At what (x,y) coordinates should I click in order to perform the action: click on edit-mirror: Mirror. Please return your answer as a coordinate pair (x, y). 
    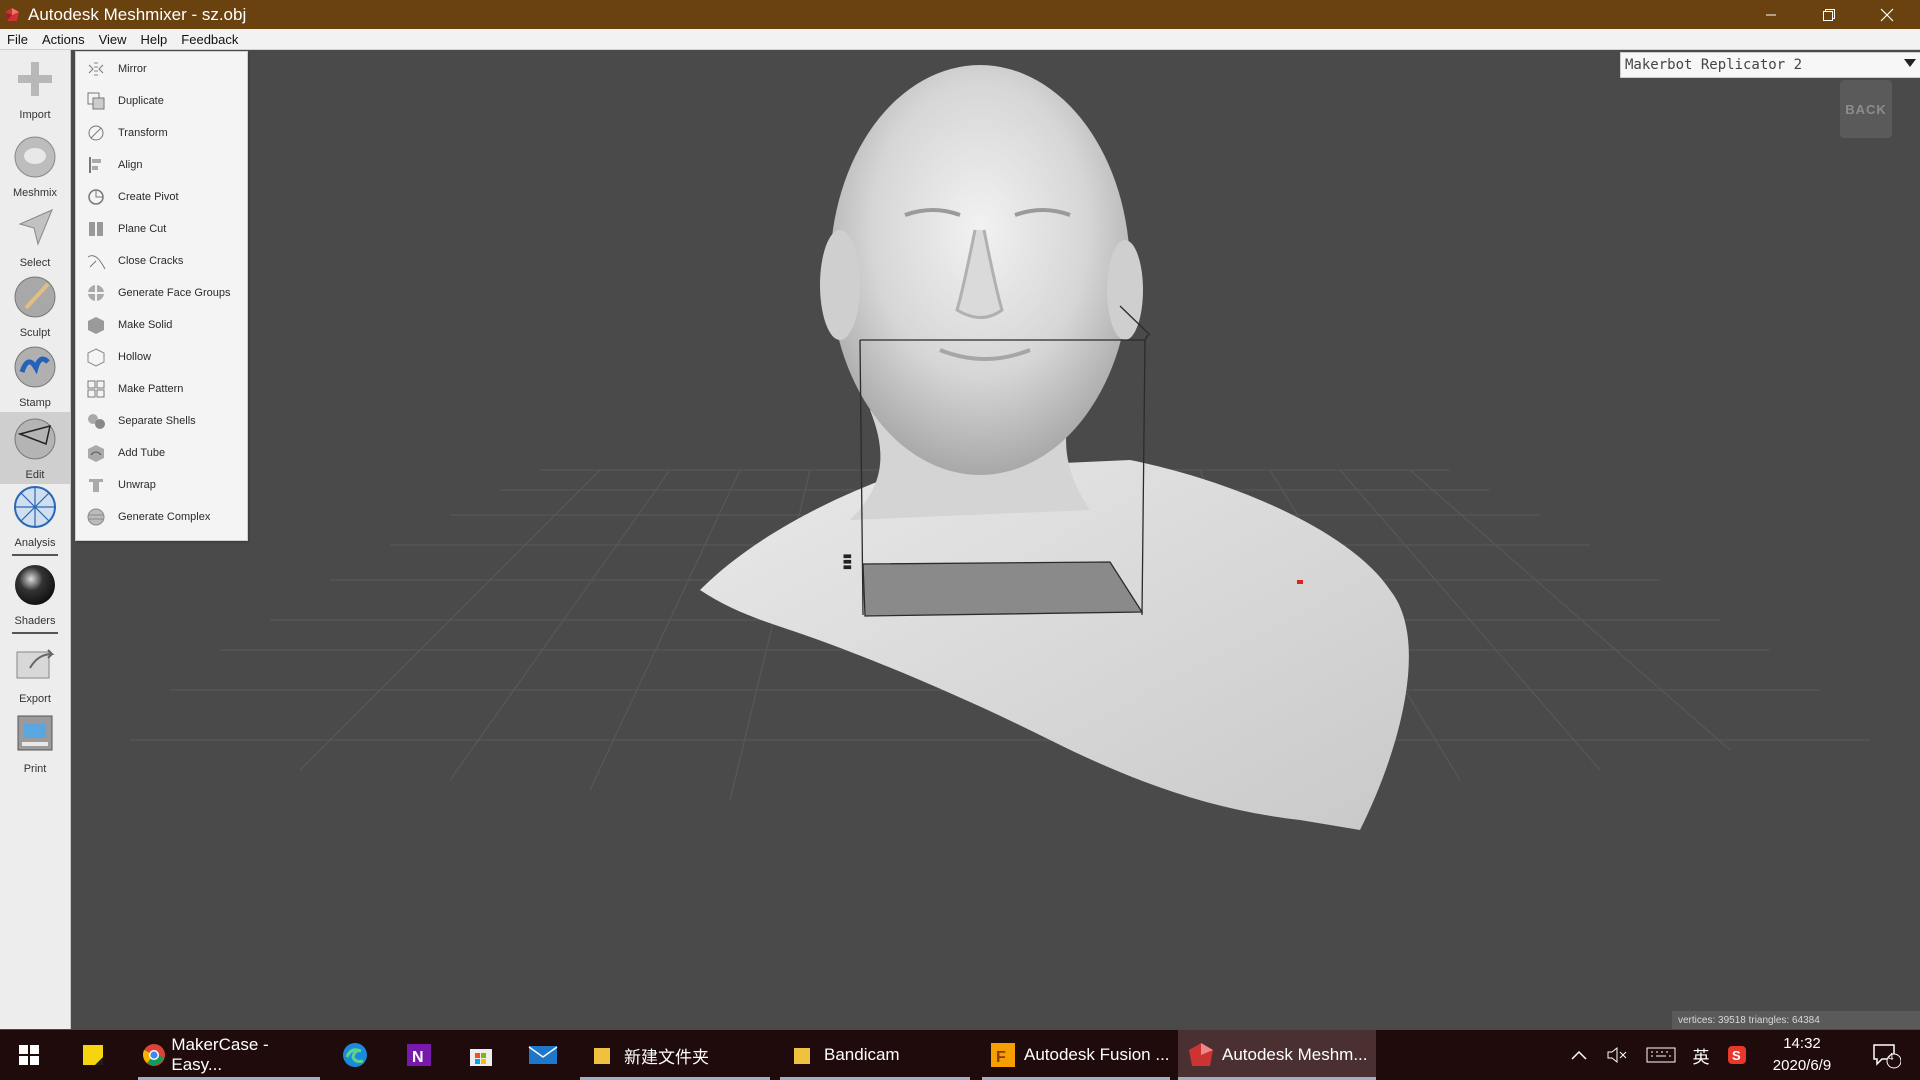
    Looking at the image, I should click on (161, 69).